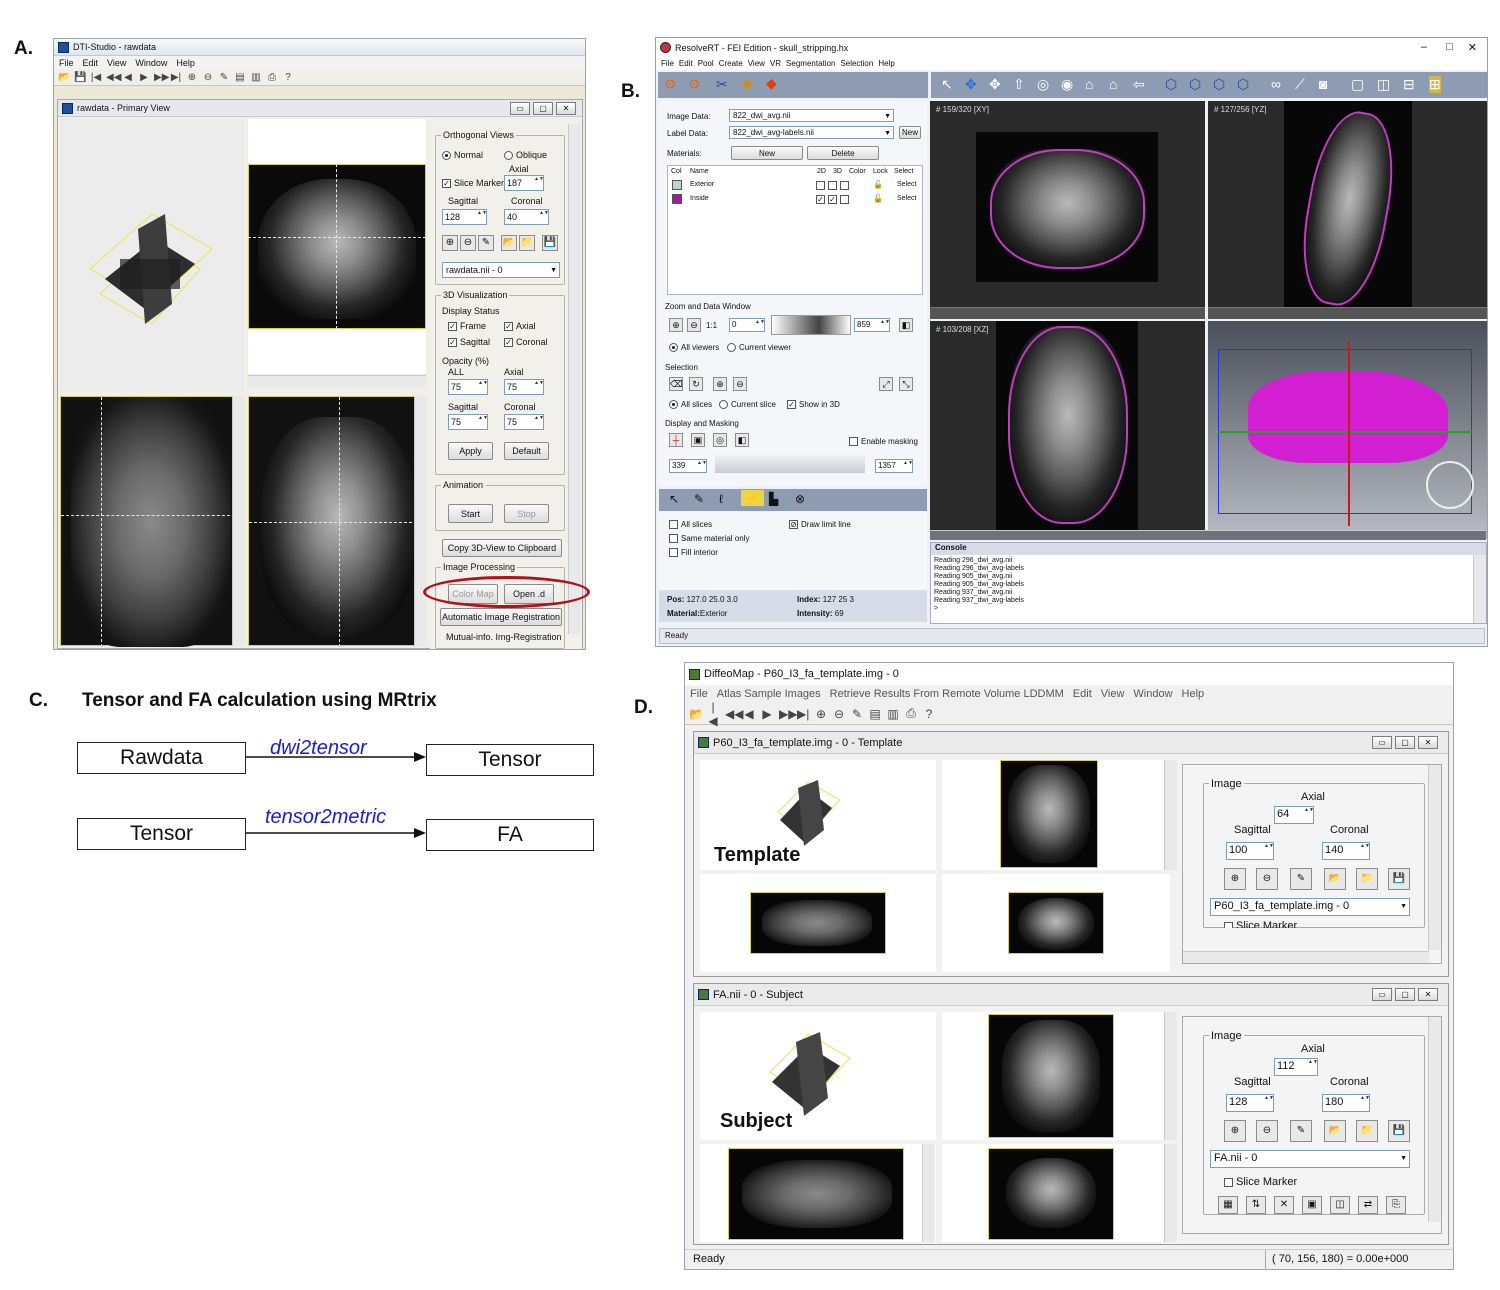 The height and width of the screenshot is (1290, 1500). What do you see at coordinates (821, 714) in the screenshot?
I see `zoom-in-icon: ⊕` at bounding box center [821, 714].